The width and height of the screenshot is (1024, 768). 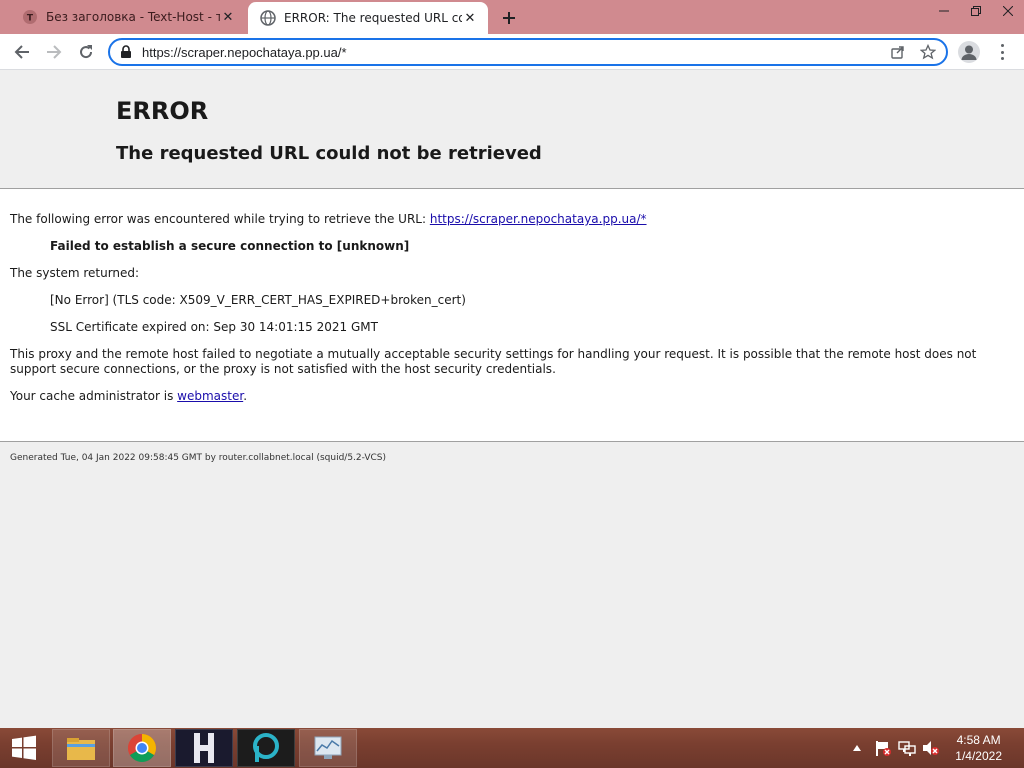 I want to click on taskbar-chrome, so click(x=142, y=748).